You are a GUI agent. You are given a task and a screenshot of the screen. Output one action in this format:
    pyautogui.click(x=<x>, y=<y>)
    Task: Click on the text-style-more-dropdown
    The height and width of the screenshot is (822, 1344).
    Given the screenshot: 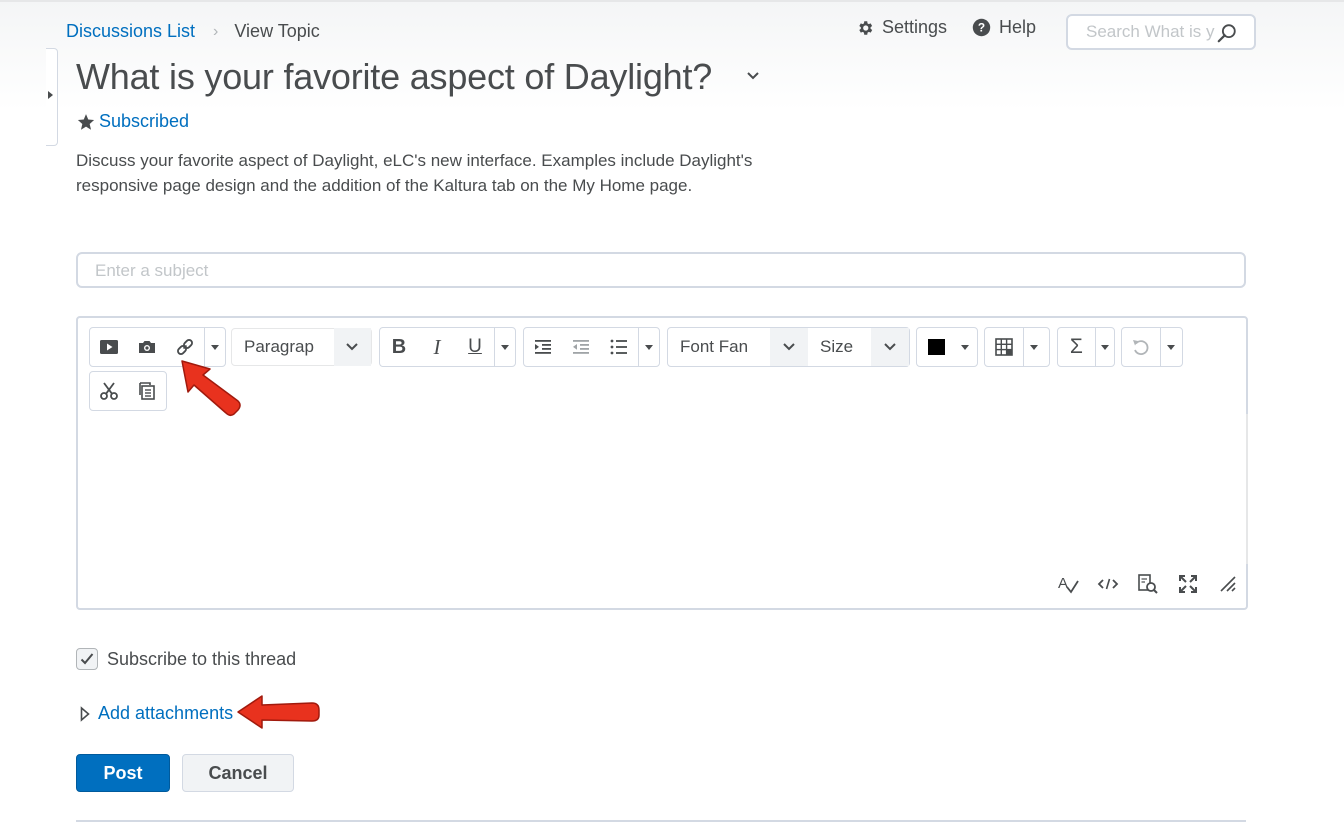 What is the action you would take?
    pyautogui.click(x=504, y=347)
    